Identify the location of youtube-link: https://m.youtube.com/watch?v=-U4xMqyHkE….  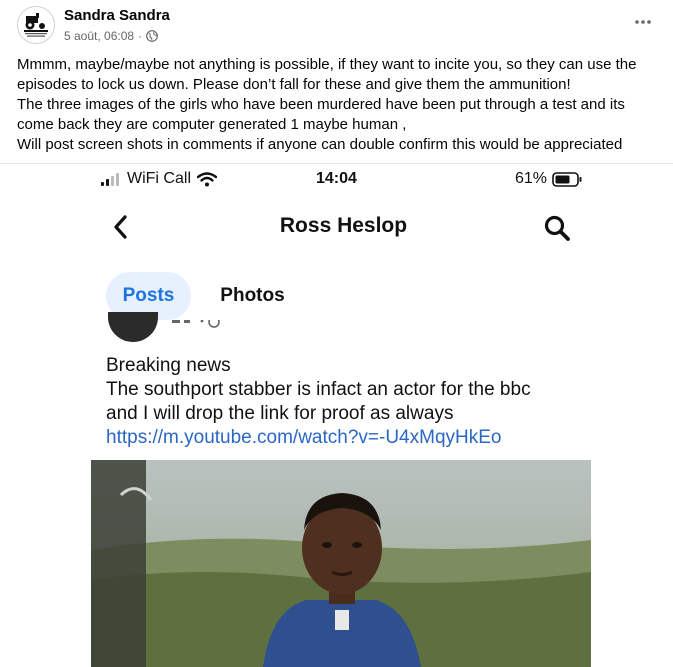
(366, 438).